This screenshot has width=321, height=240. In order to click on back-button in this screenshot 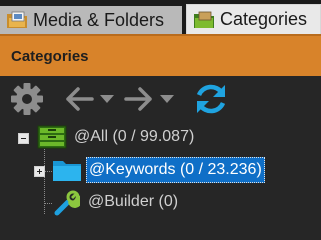, I will do `click(91, 99)`.